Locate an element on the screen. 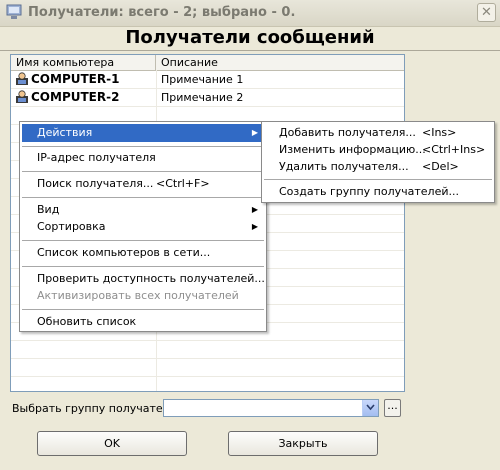 Image resolution: width=500 pixels, height=470 pixels. menu-item-label: Обновить список is located at coordinates (87, 321).